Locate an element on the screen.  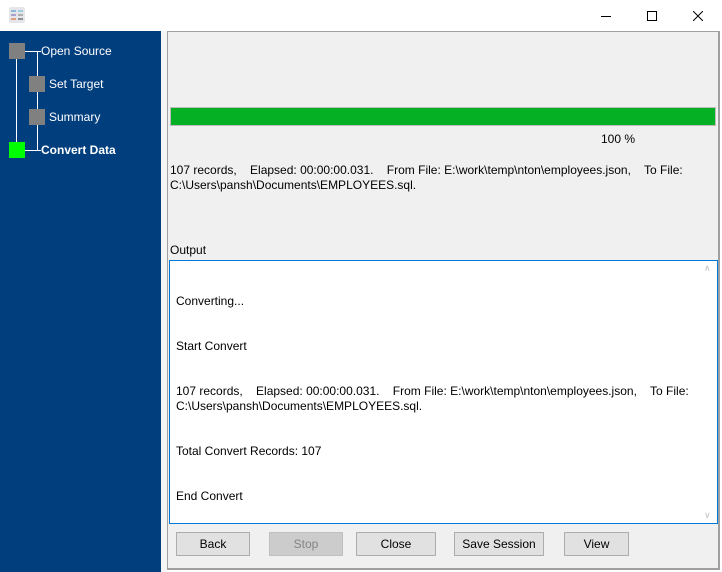
close-icon is located at coordinates (698, 15).